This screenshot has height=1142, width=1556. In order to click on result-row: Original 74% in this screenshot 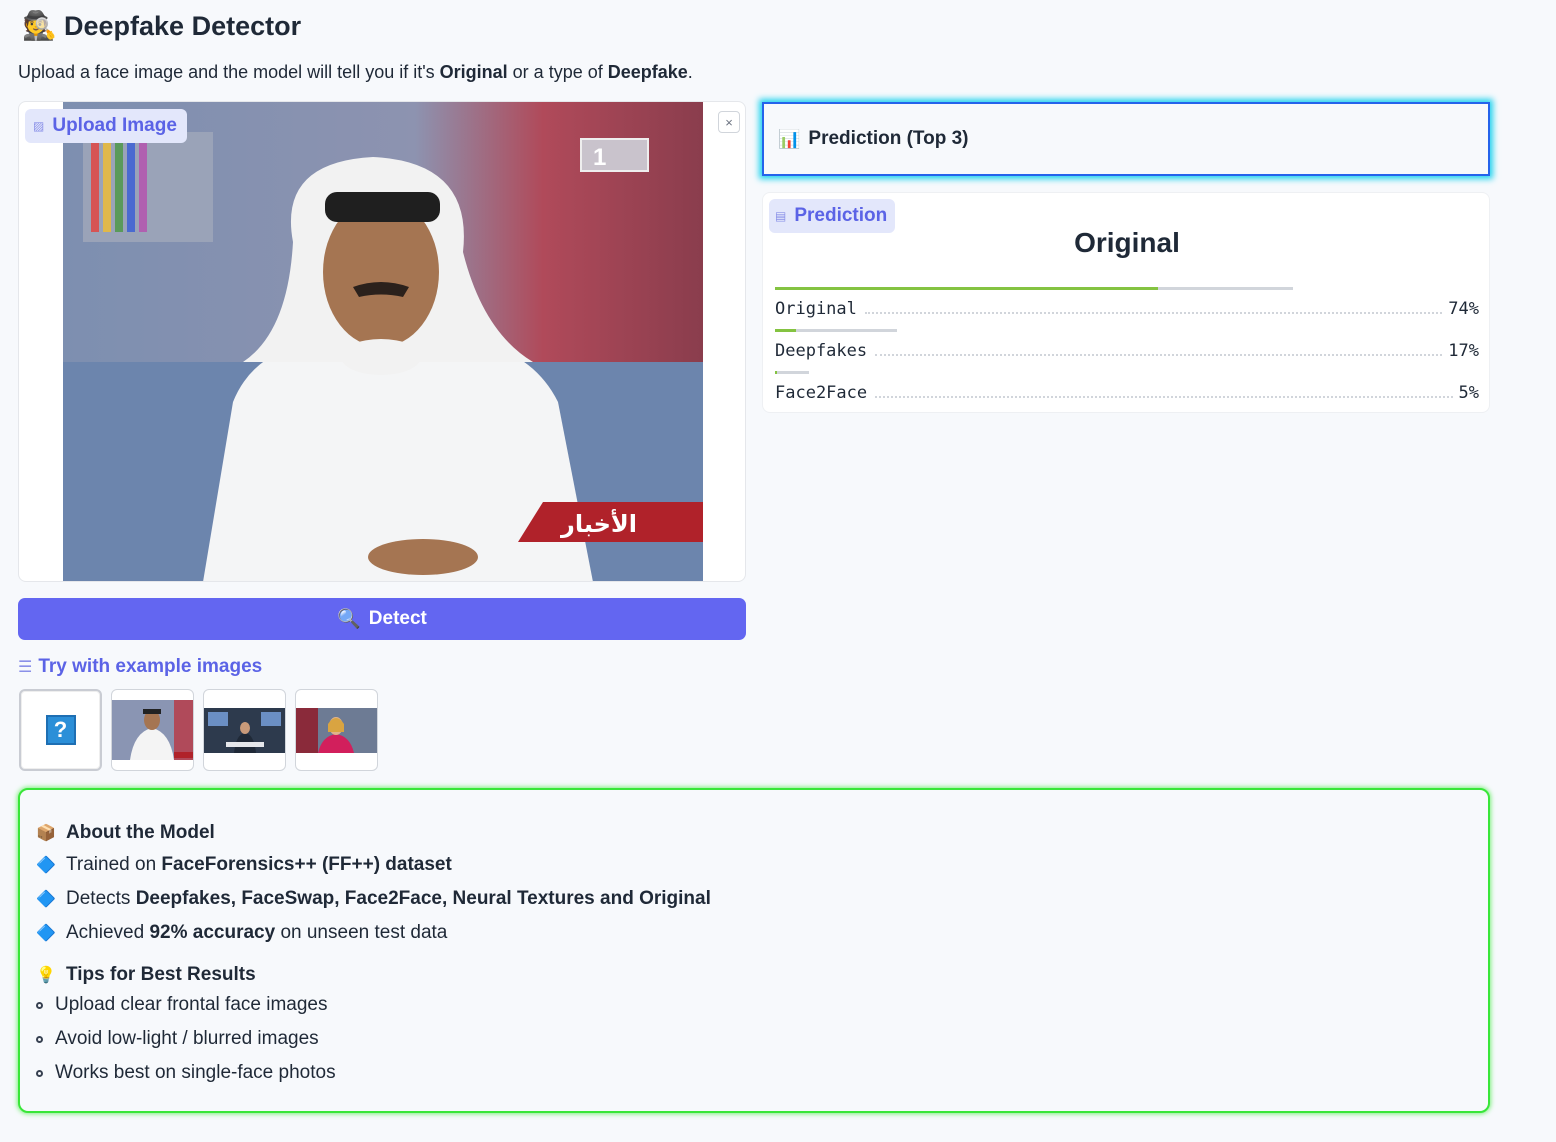, I will do `click(1127, 309)`.